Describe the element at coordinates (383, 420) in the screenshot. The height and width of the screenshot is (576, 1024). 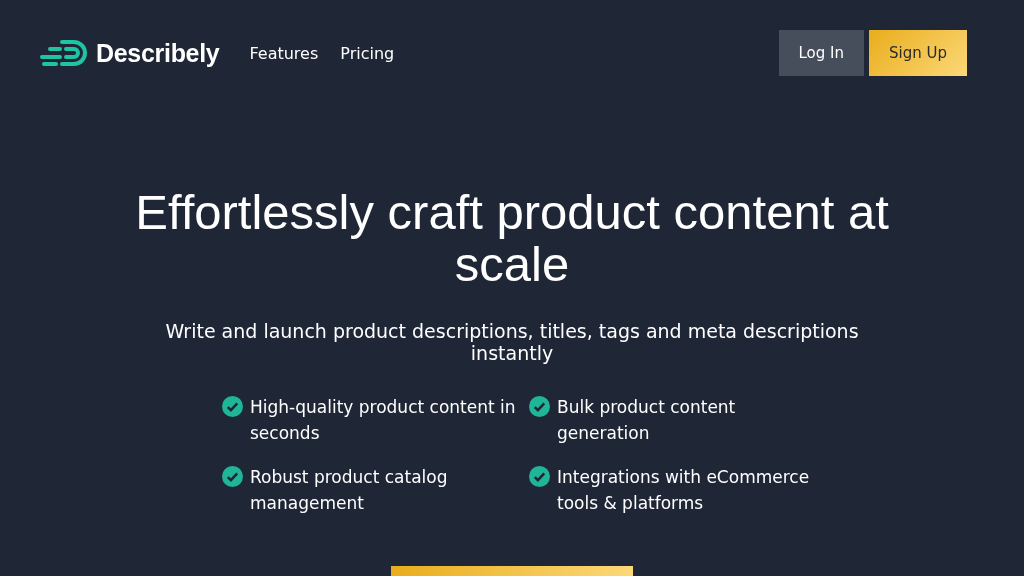
I see `feature-text: High-quality product content in seconds` at that location.